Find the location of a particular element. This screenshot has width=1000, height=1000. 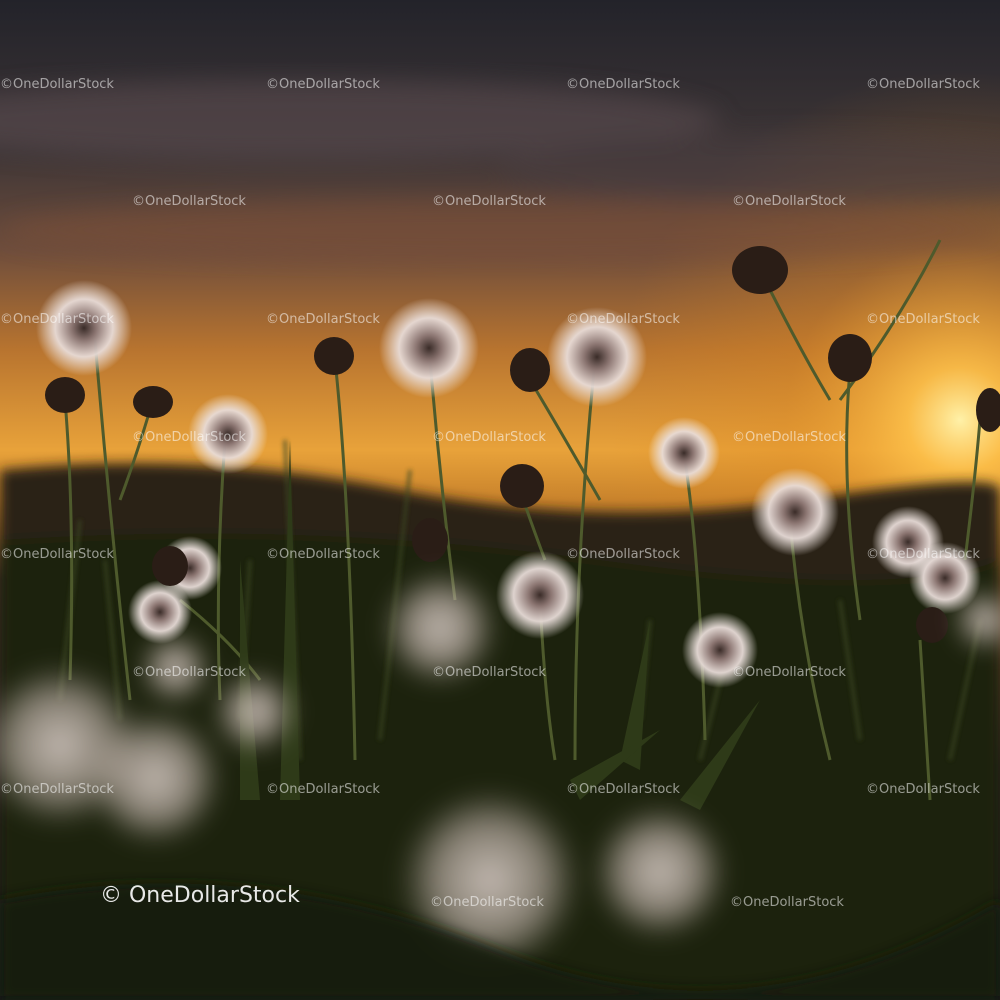

watermark-logo-text: © OneDollarStock is located at coordinates (200, 895).